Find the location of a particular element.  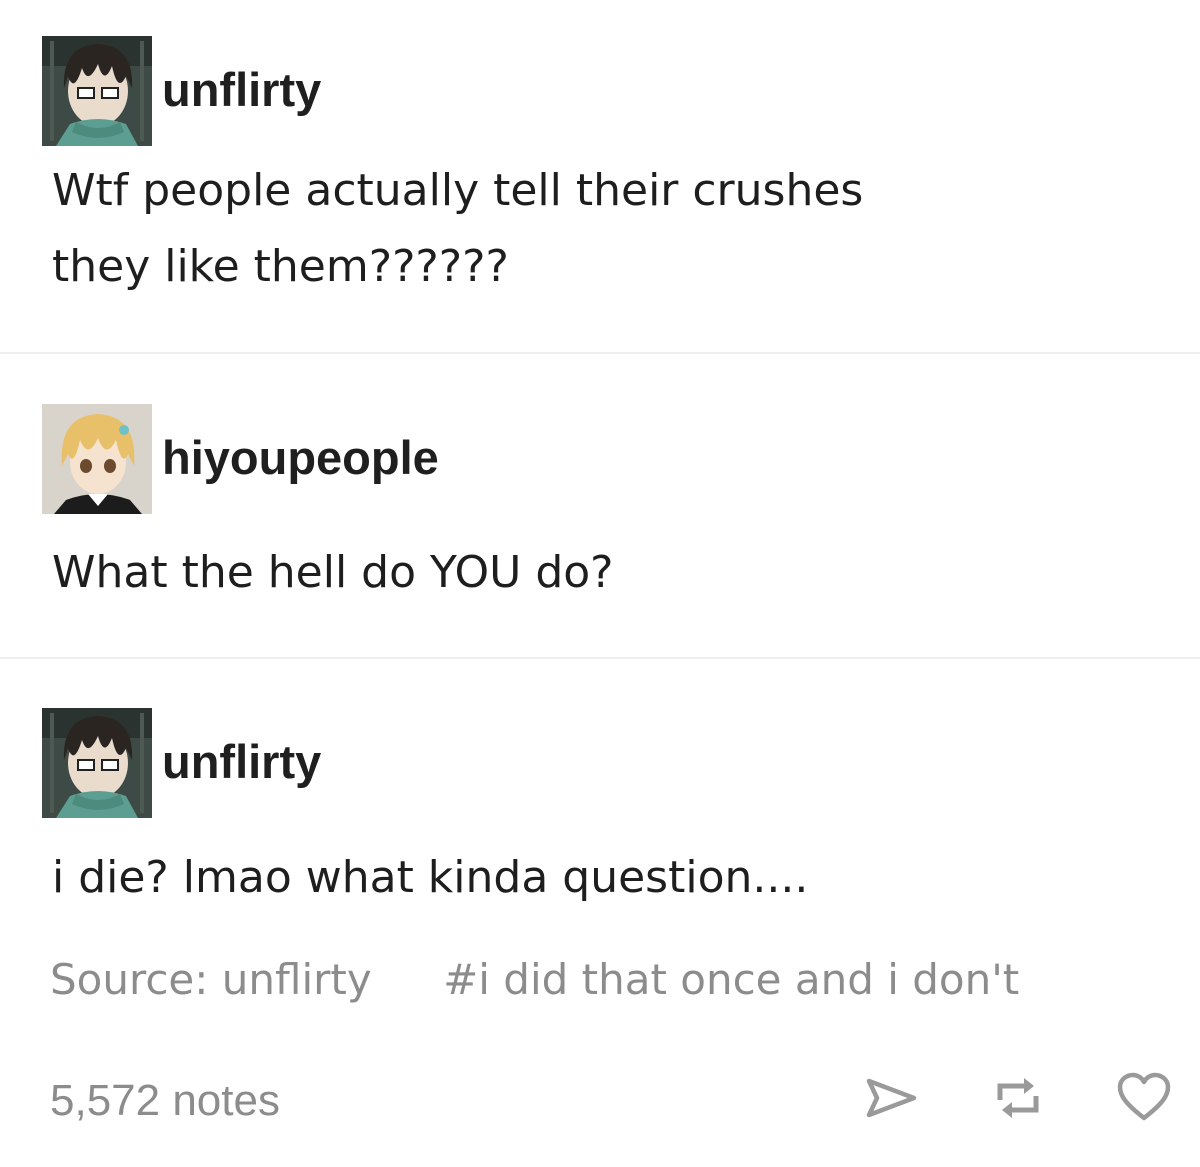

post-text-line: What the hell do YOU do? is located at coordinates (333, 572).